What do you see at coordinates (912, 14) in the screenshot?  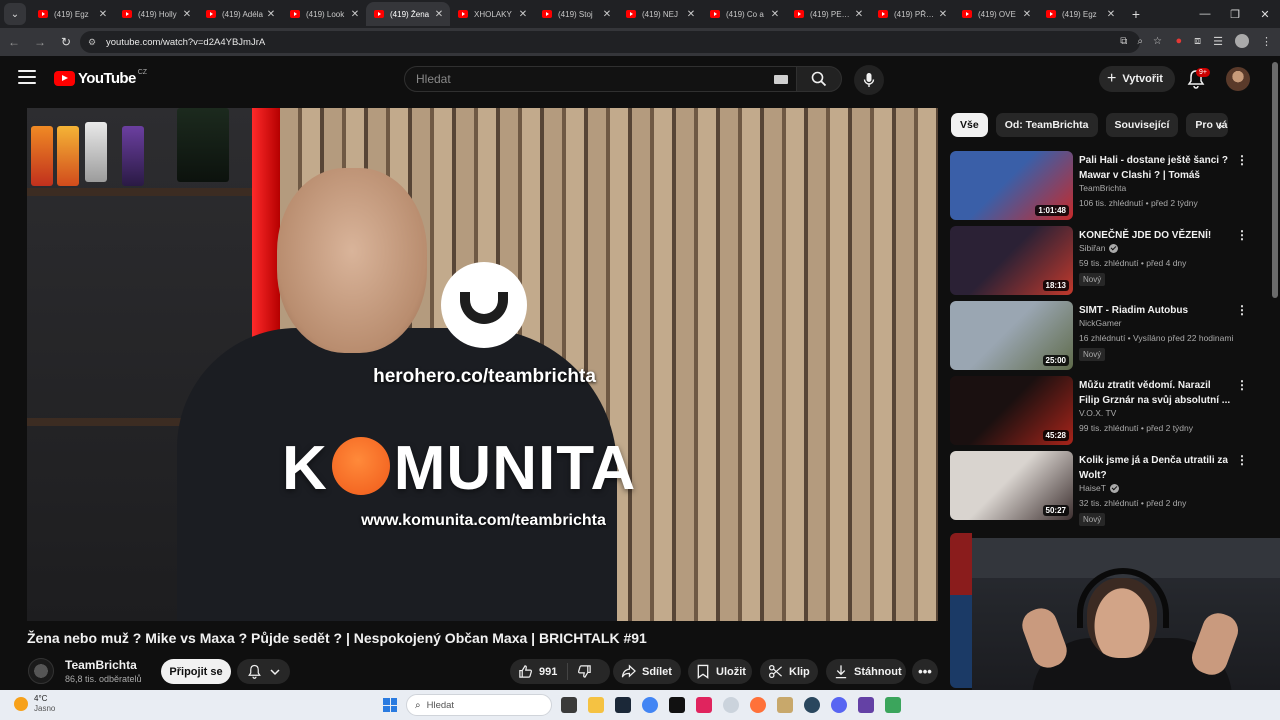 I see `browser-tab: (419) PŘUŽ ✕` at bounding box center [912, 14].